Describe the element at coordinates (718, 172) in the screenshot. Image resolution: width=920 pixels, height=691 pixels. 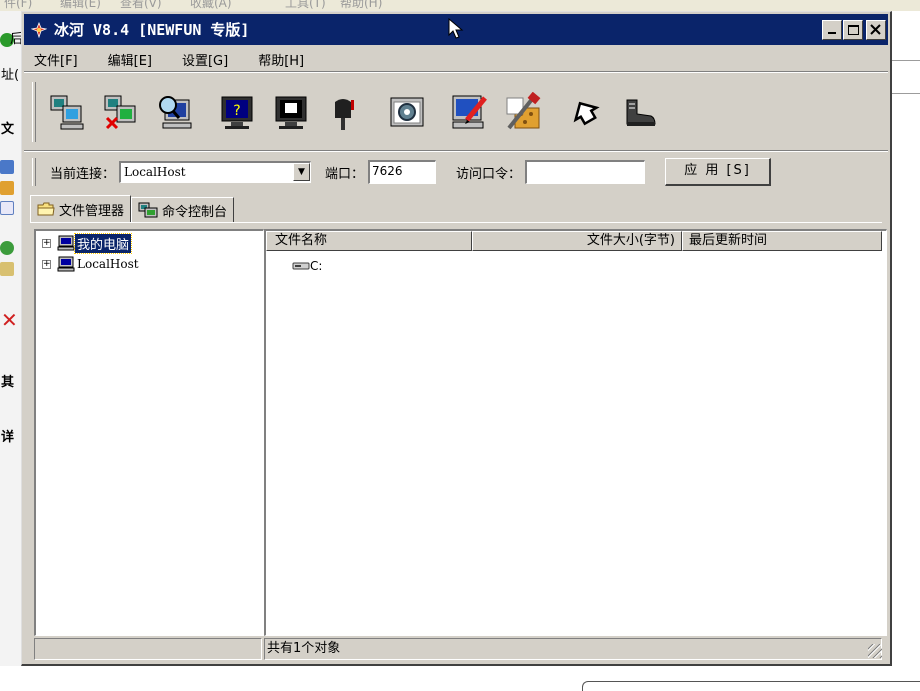
I see `apply-button: 应 用 [S]` at that location.